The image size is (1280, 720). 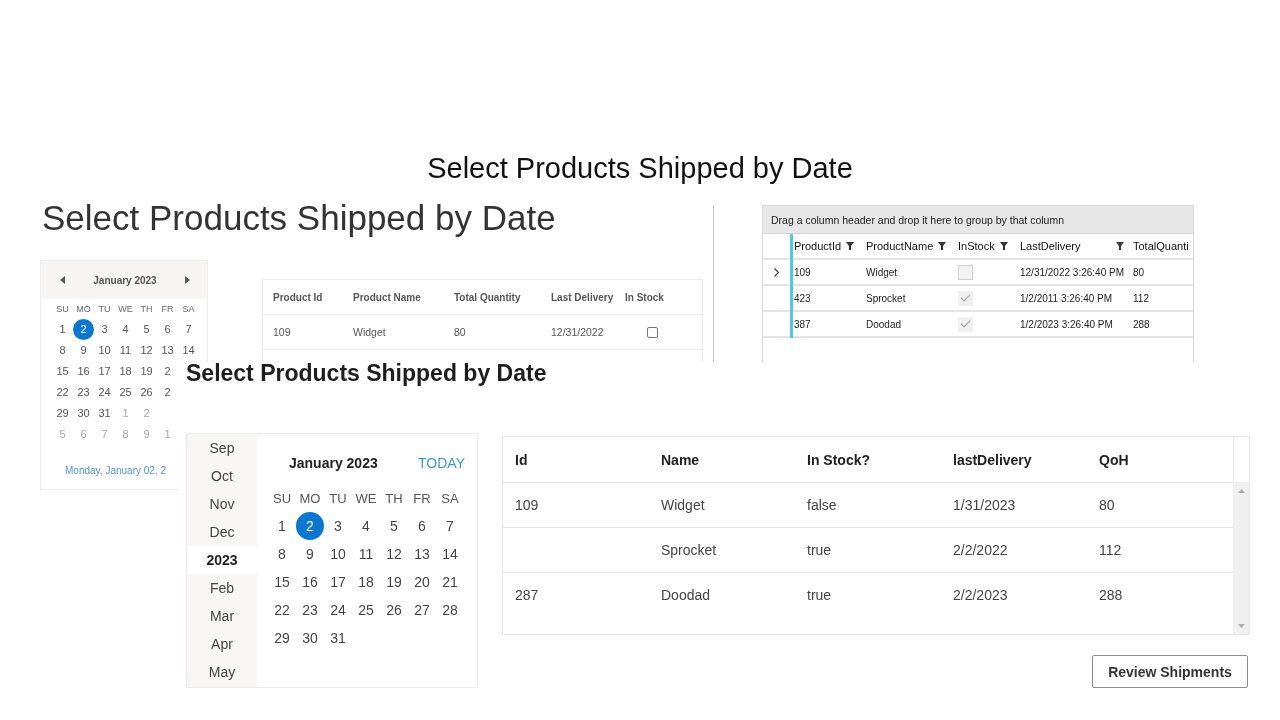 What do you see at coordinates (1072, 247) in the screenshot?
I see `column-header: LastDelivery` at bounding box center [1072, 247].